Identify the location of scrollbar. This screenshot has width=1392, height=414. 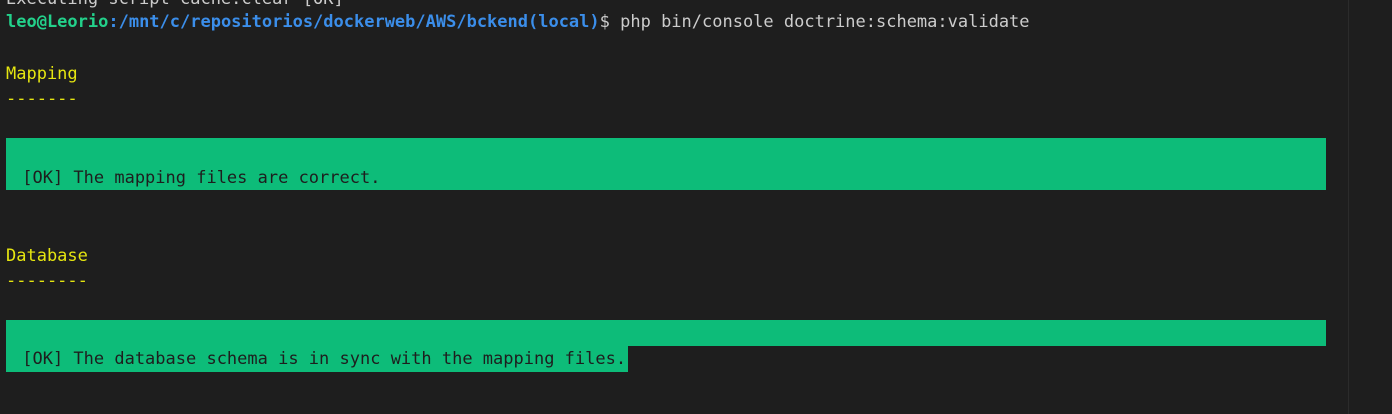
(1370, 207).